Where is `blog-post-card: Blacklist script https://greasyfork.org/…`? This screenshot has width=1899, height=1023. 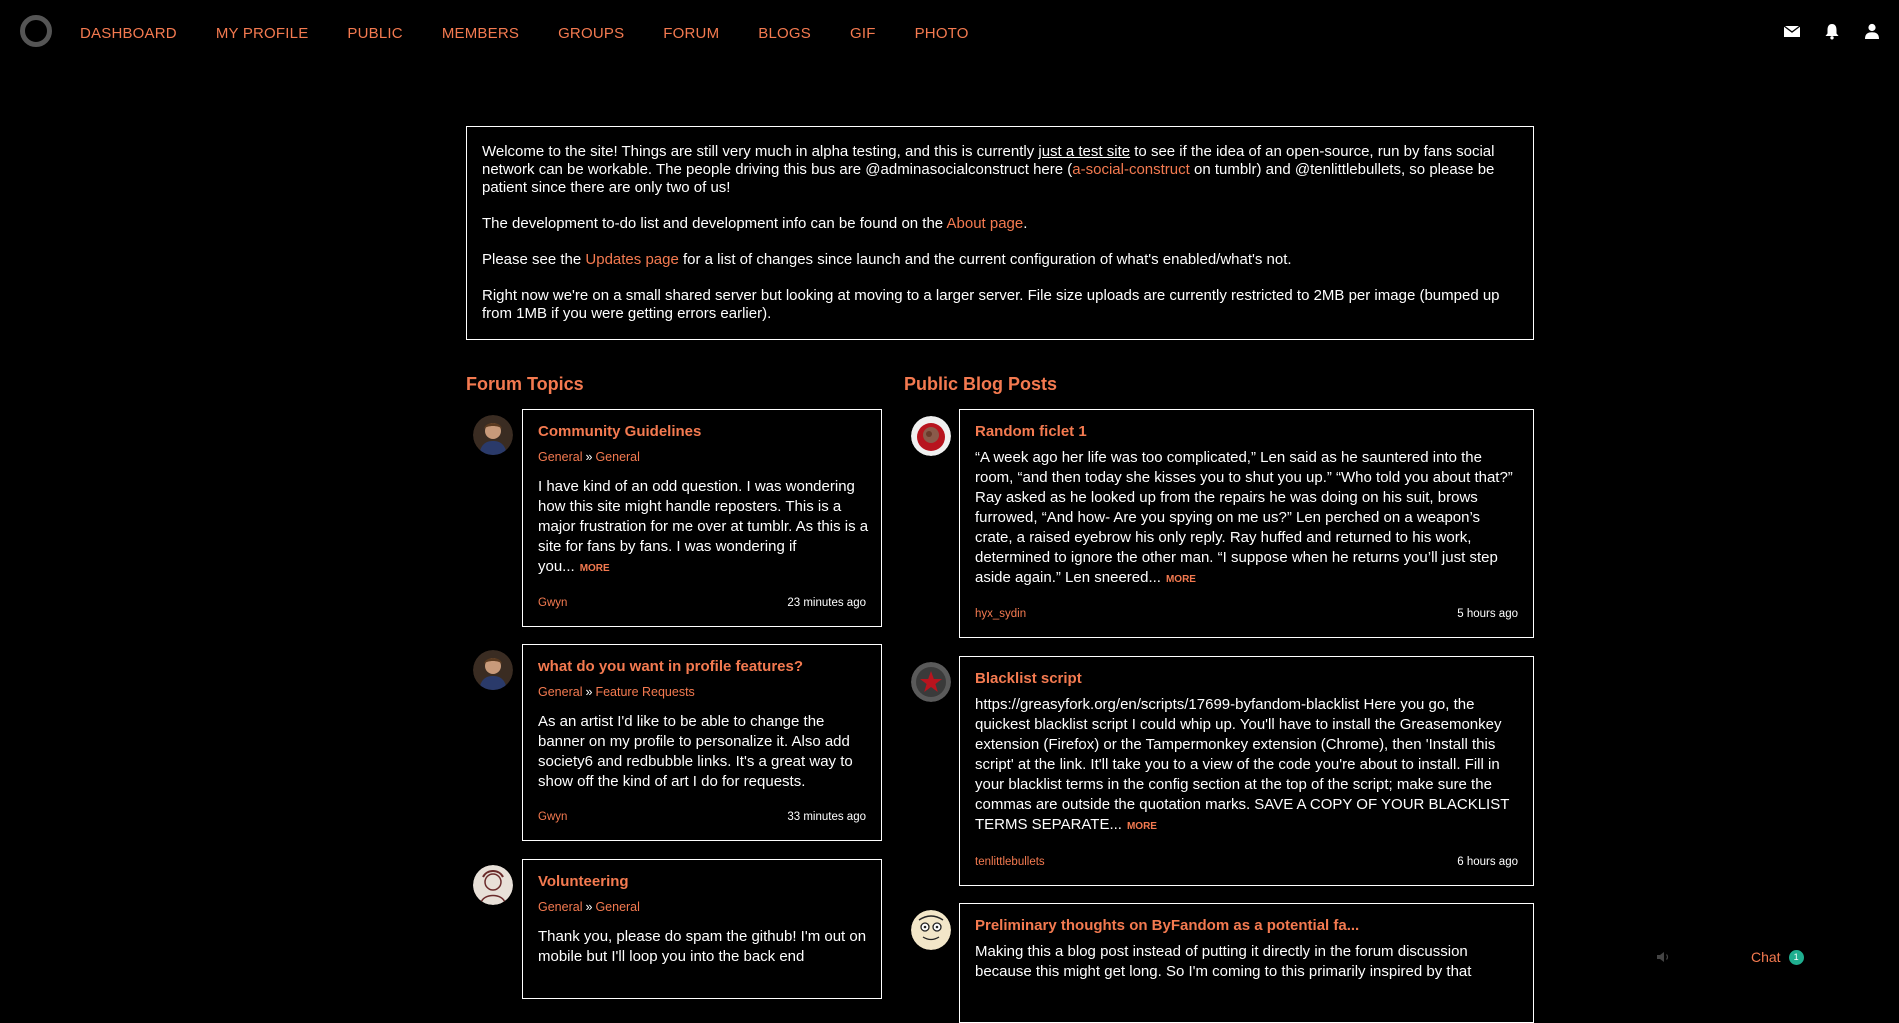 blog-post-card: Blacklist script https://greasyfork.org/… is located at coordinates (1246, 771).